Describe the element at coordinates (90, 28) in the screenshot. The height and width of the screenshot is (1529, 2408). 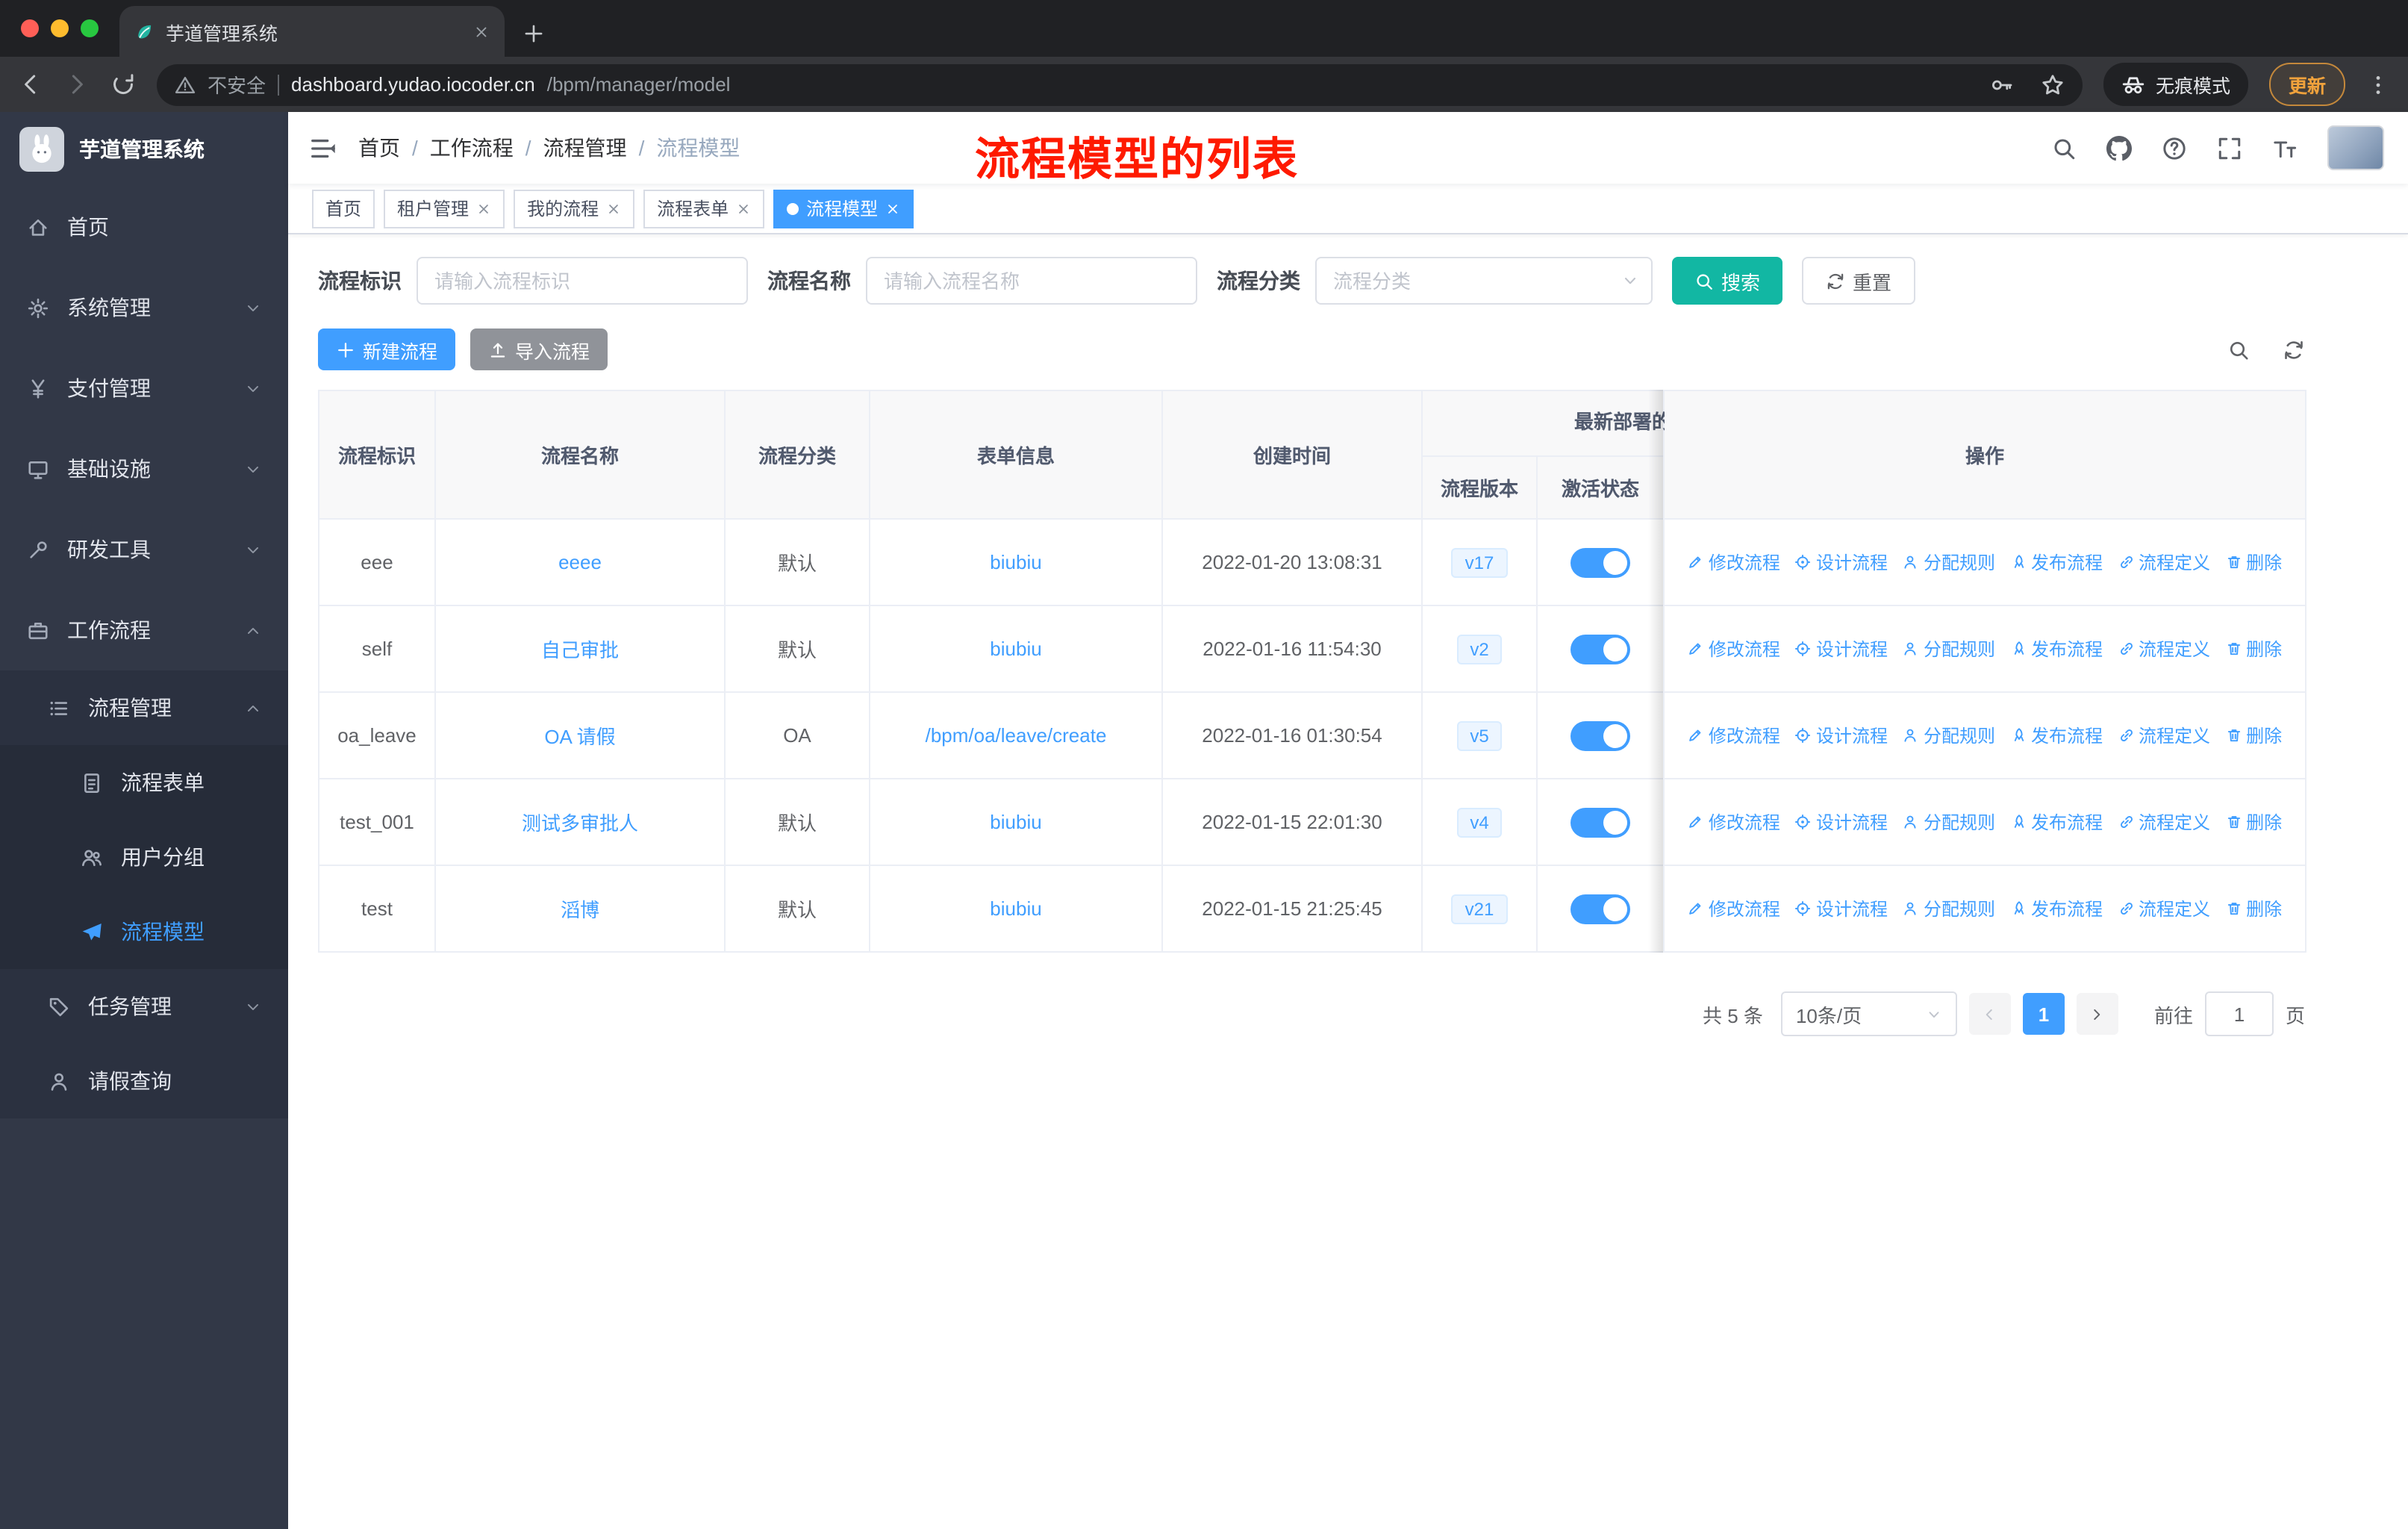
I see `zoom-window-button` at that location.